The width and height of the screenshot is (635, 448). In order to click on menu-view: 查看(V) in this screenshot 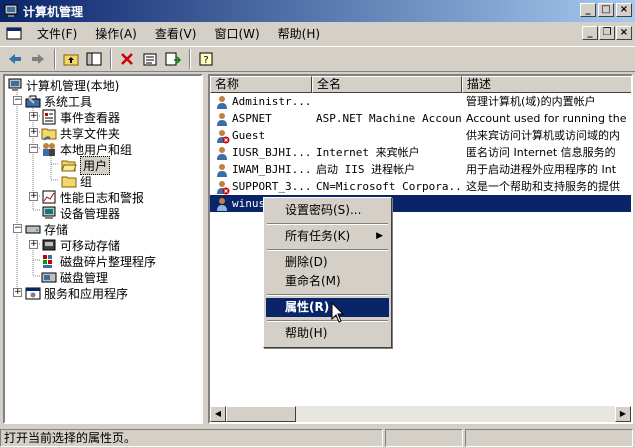, I will do `click(176, 34)`.